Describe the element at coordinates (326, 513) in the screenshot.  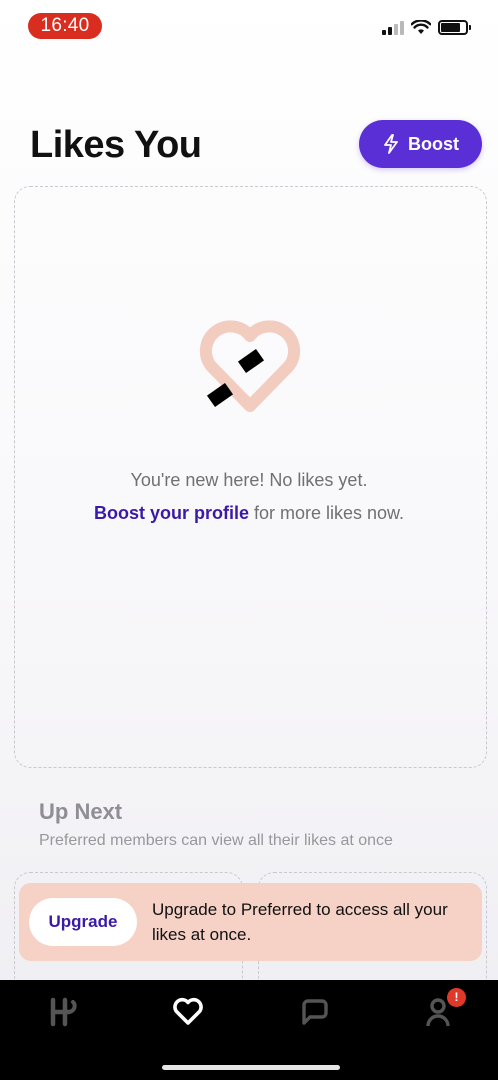
I see `boost-prompt-suffix: for more likes now.` at that location.